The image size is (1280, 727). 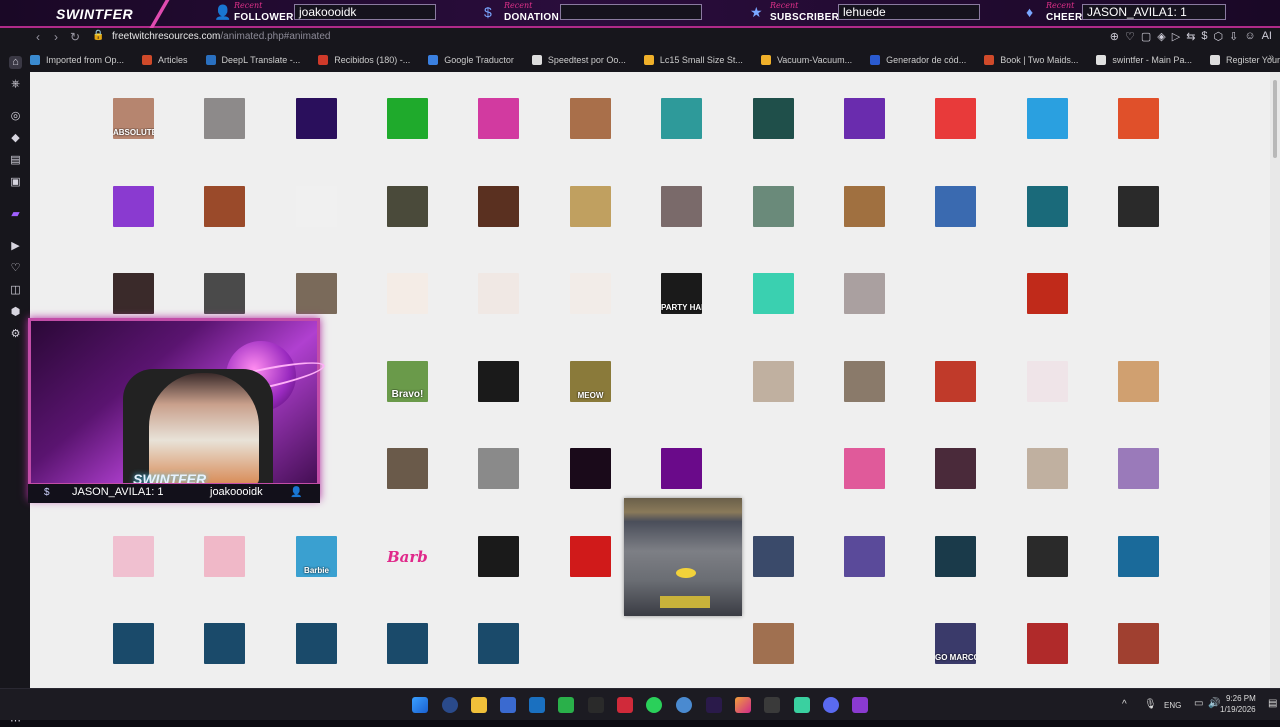 I want to click on profile-icon: ☺, so click(x=1249, y=36).